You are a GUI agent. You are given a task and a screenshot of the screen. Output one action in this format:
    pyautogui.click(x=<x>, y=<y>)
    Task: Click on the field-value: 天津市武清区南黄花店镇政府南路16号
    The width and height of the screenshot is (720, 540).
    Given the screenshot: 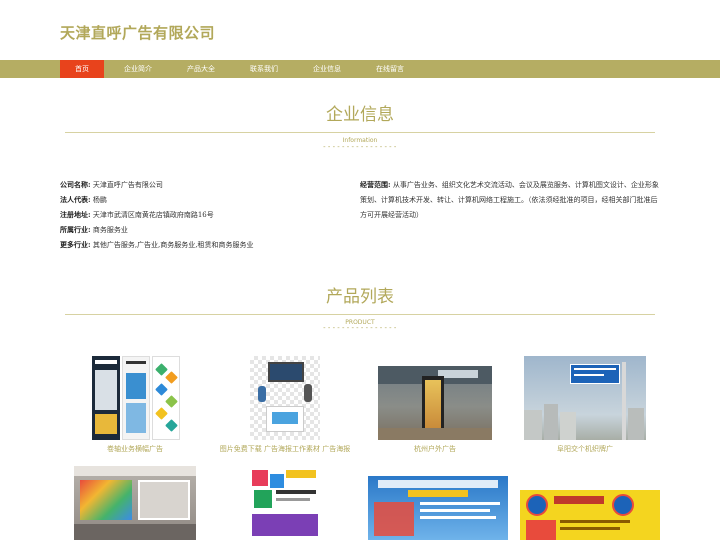 What is the action you would take?
    pyautogui.click(x=153, y=215)
    